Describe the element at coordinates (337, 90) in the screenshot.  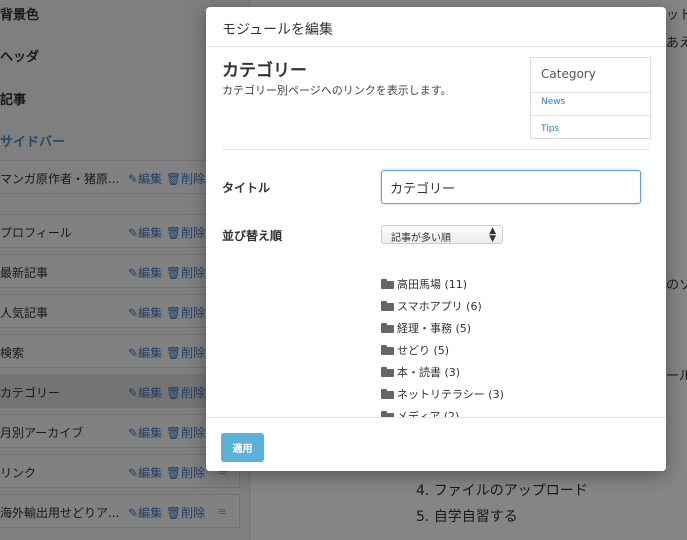
I see `module-description: カテゴリー別ページへのリンクを表示します。` at that location.